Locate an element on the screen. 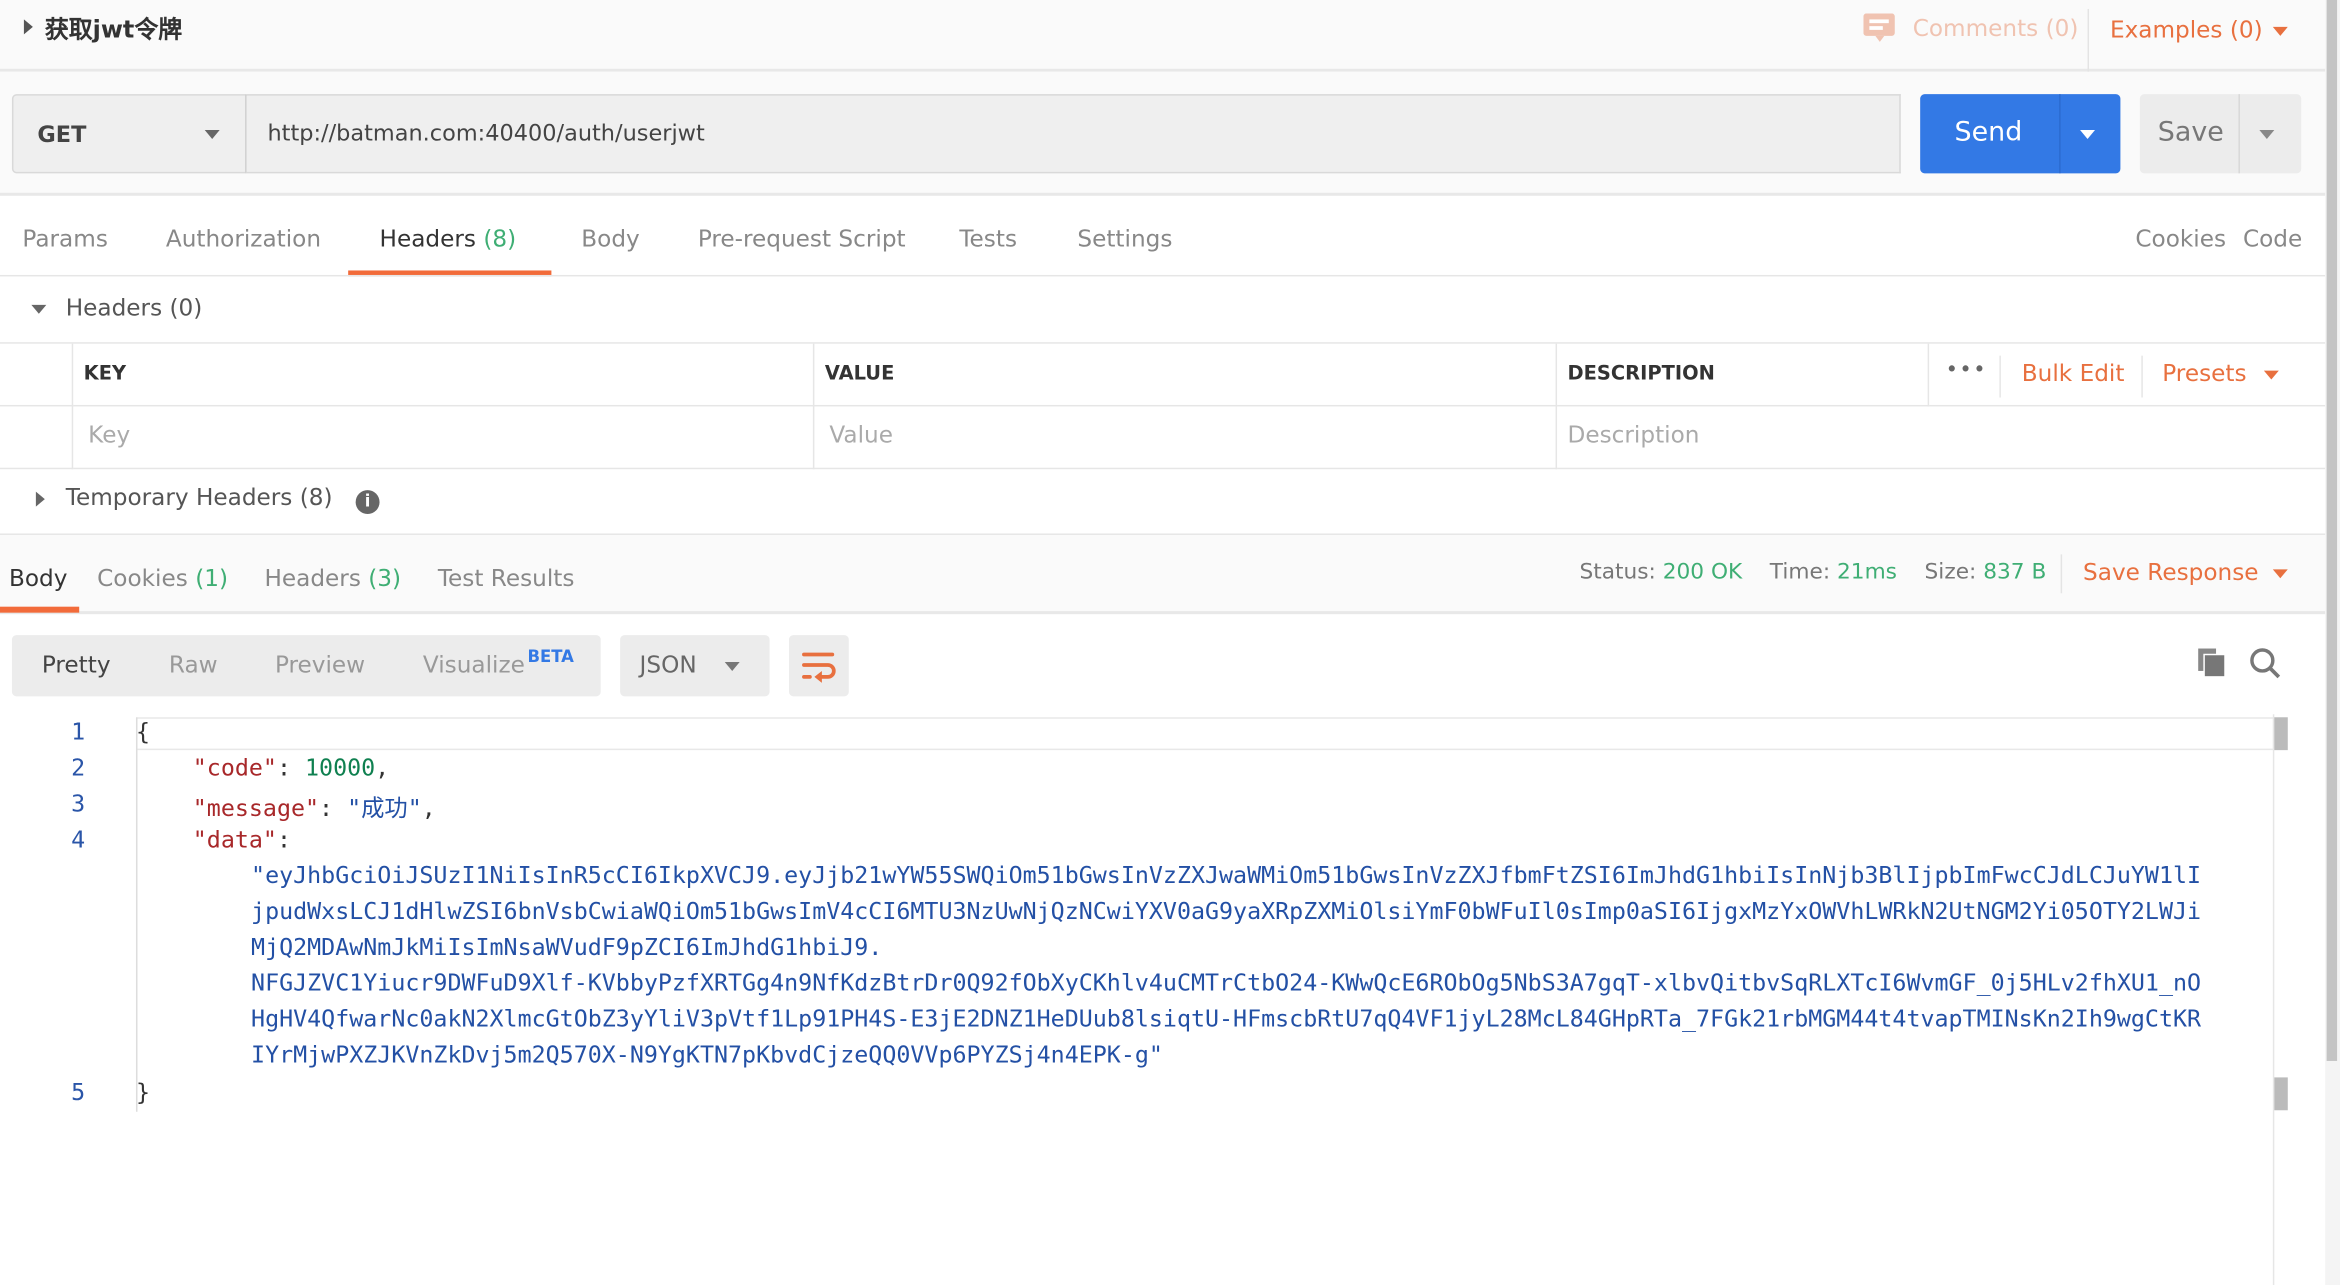  line-number: 4 is located at coordinates (78, 840).